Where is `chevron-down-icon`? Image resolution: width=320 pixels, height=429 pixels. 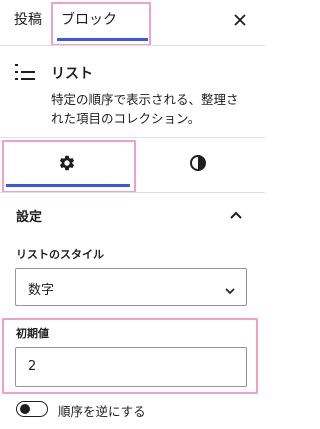 chevron-down-icon is located at coordinates (230, 288).